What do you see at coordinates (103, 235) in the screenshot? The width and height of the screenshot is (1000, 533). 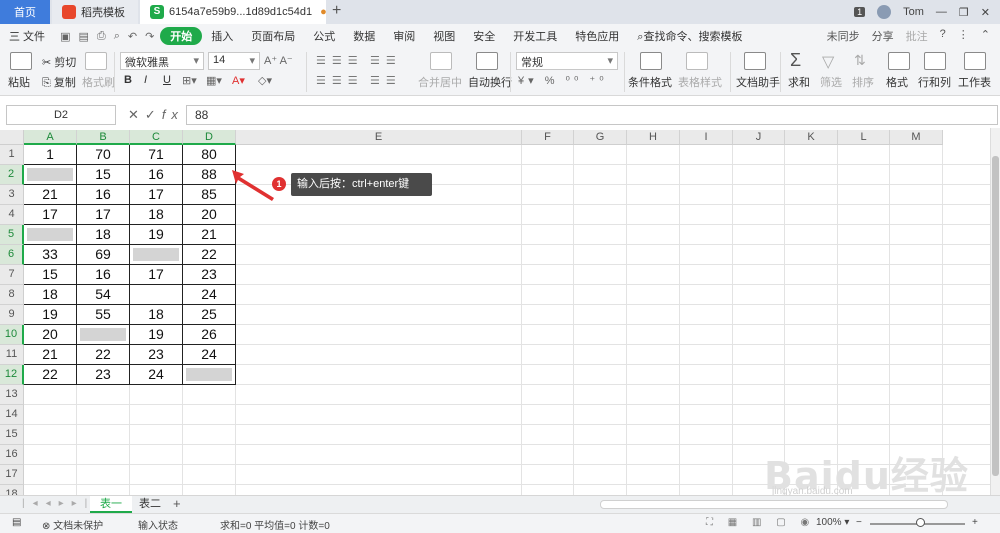 I see `cell-b5: 18` at bounding box center [103, 235].